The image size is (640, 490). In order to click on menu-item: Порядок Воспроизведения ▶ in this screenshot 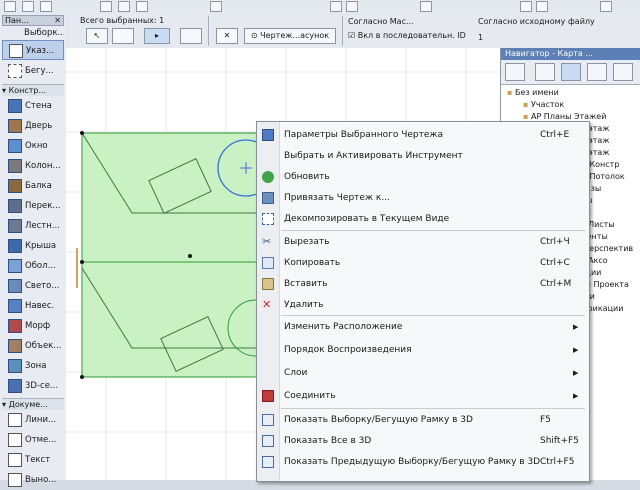, I will do `click(423, 350)`.